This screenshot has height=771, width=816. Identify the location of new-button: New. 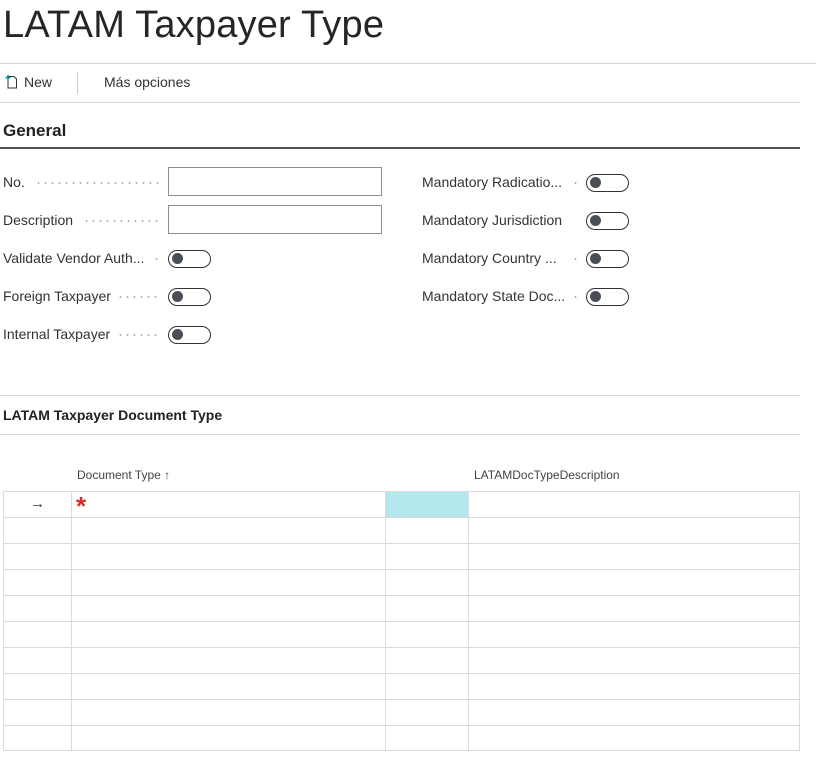
(28, 82).